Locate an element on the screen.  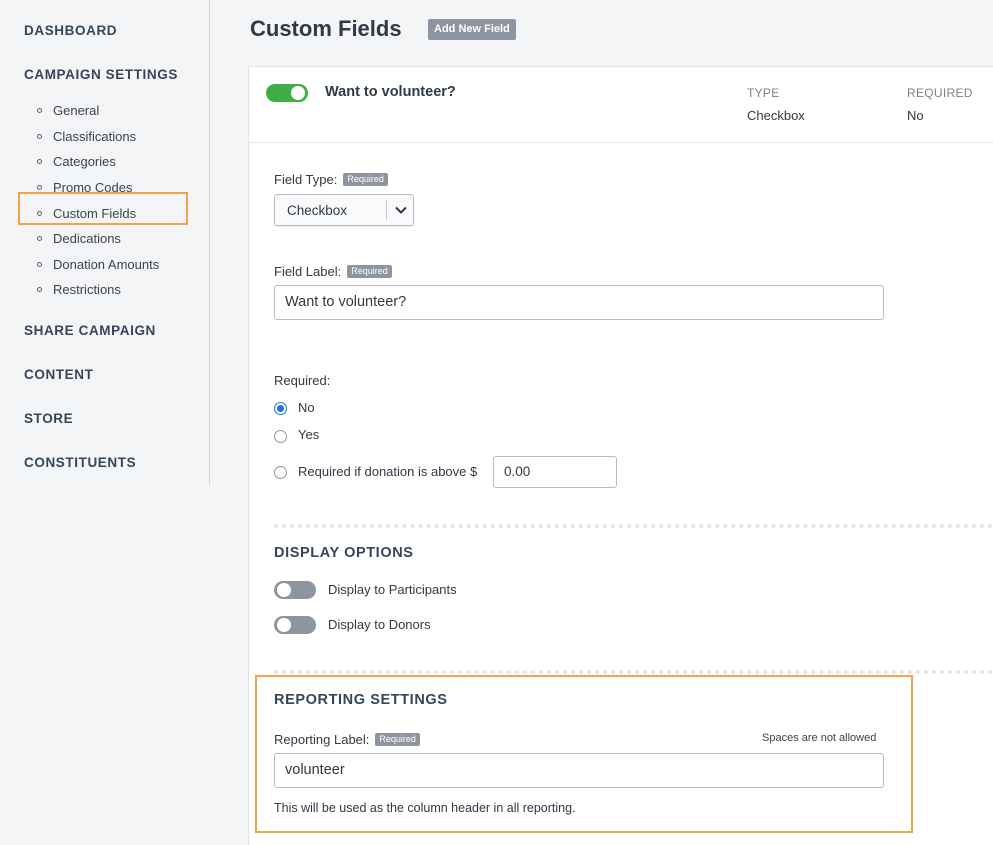
sidebar-item-donation-amounts: Donation Amounts is located at coordinates (98, 265).